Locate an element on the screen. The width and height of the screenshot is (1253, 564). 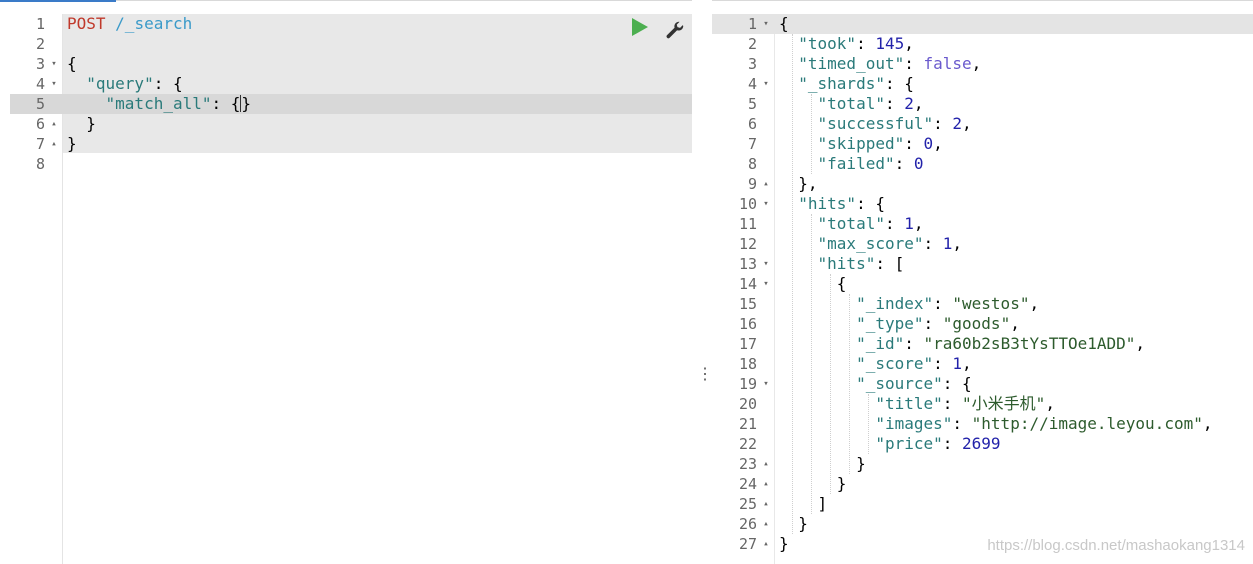
splitter-handle: ⋮ is located at coordinates (705, 374).